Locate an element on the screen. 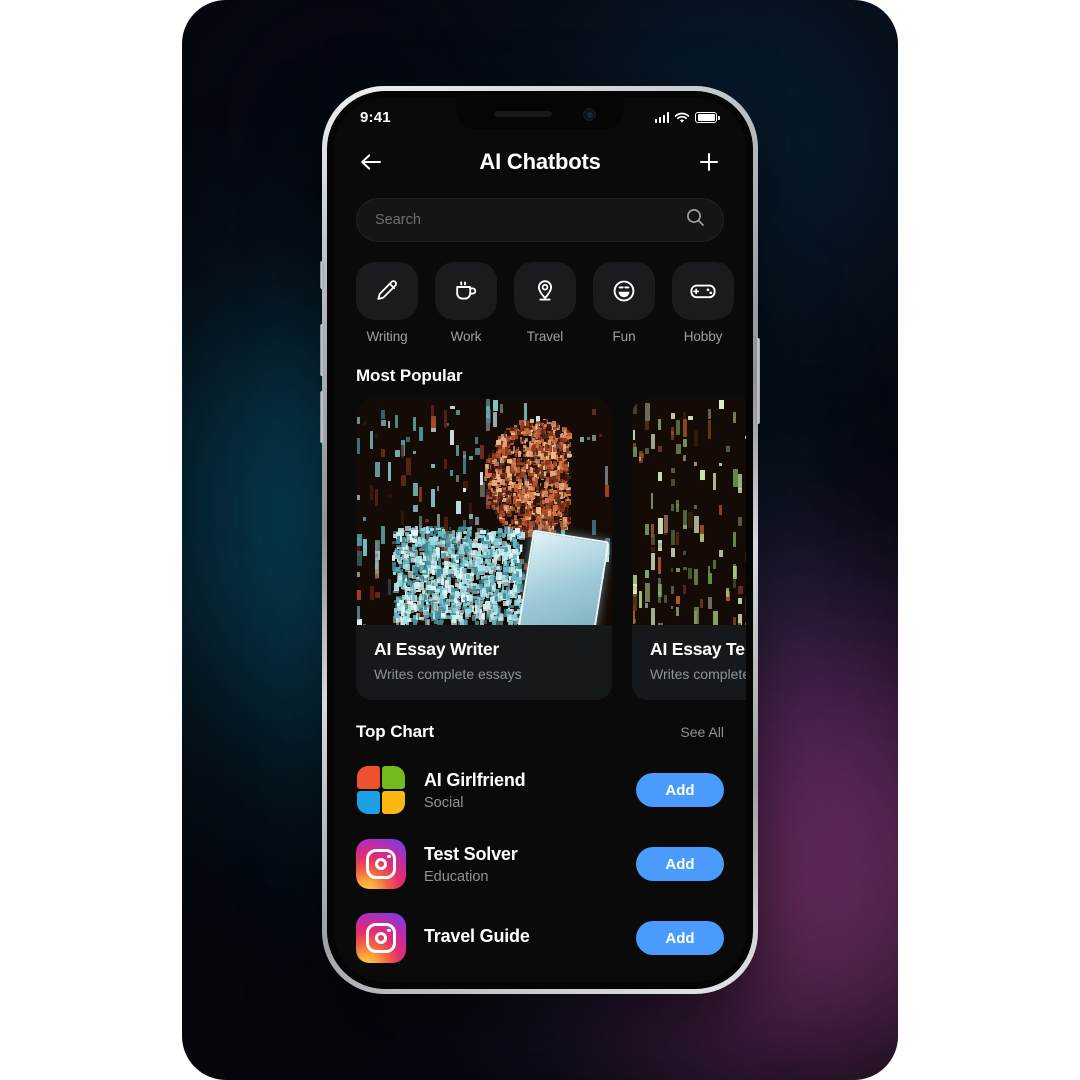  power-button is located at coordinates (758, 381).